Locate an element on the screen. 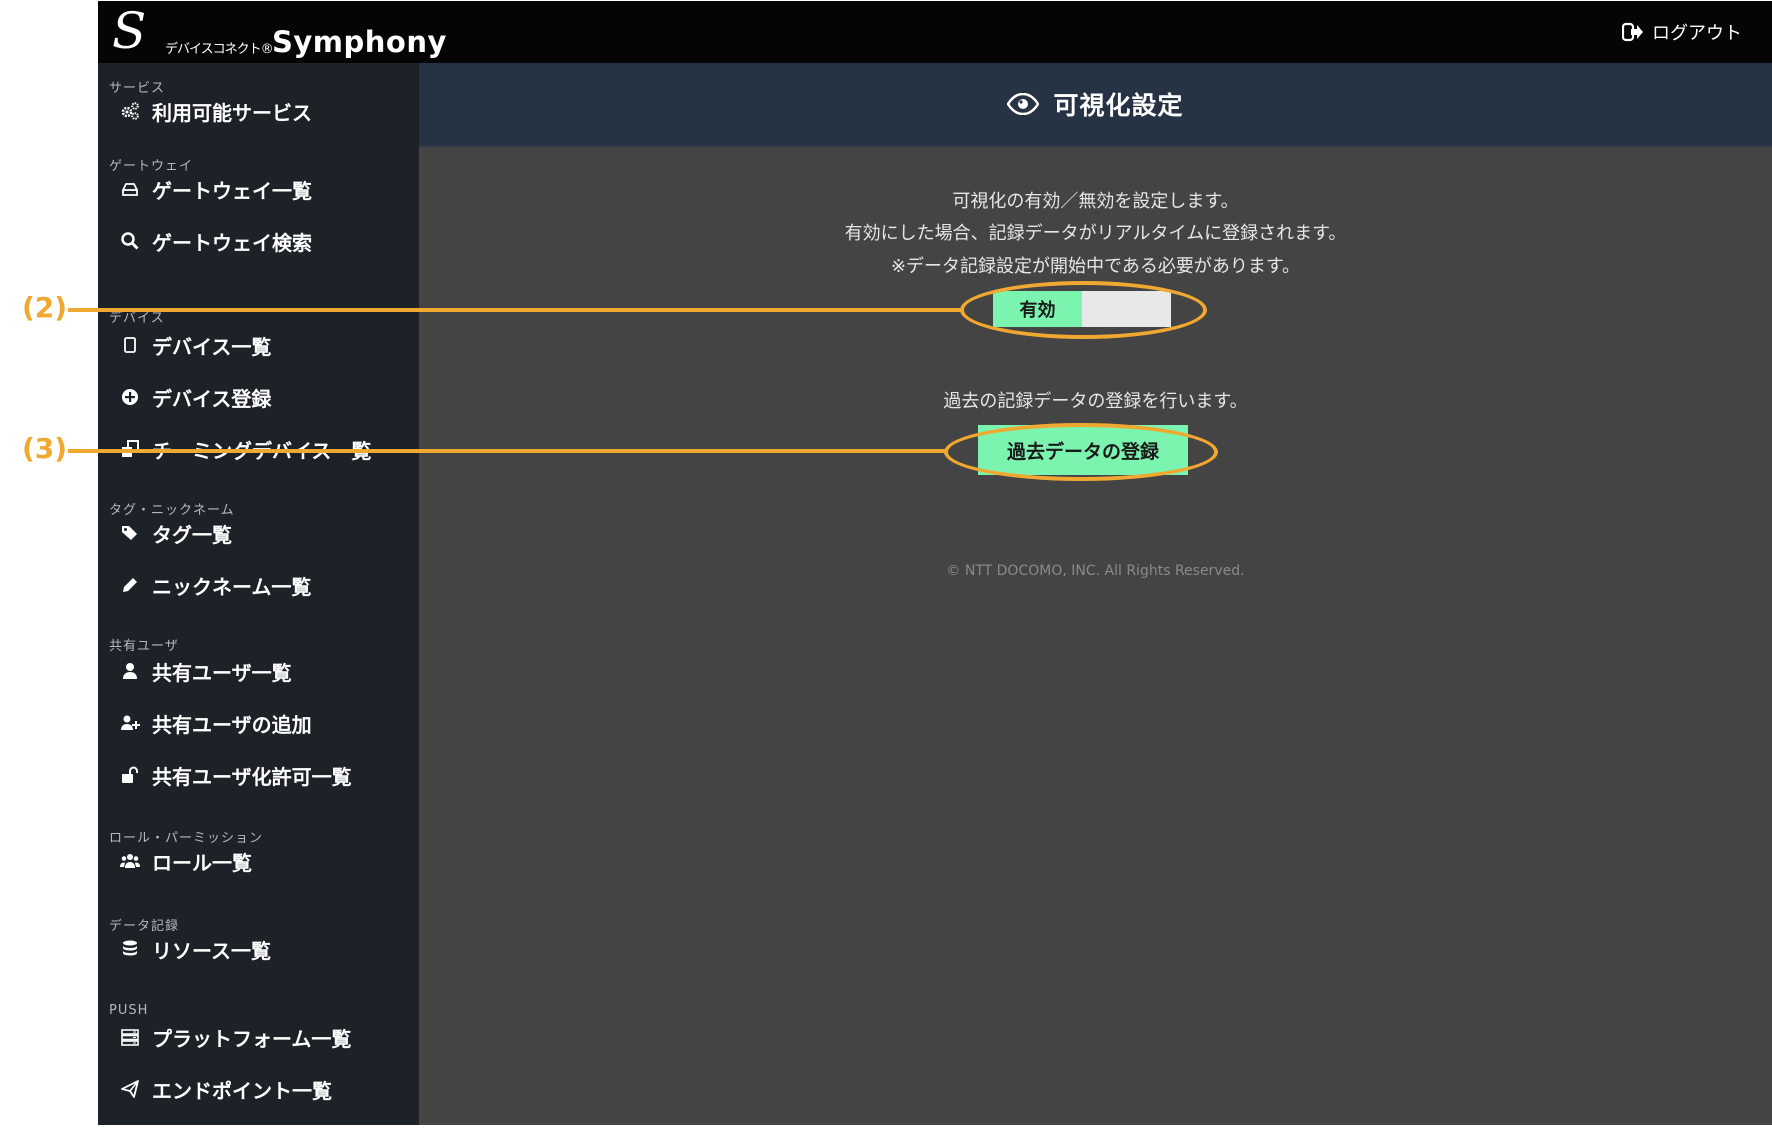  sidebar-item-device-register: デバイス登録 is located at coordinates (195, 397).